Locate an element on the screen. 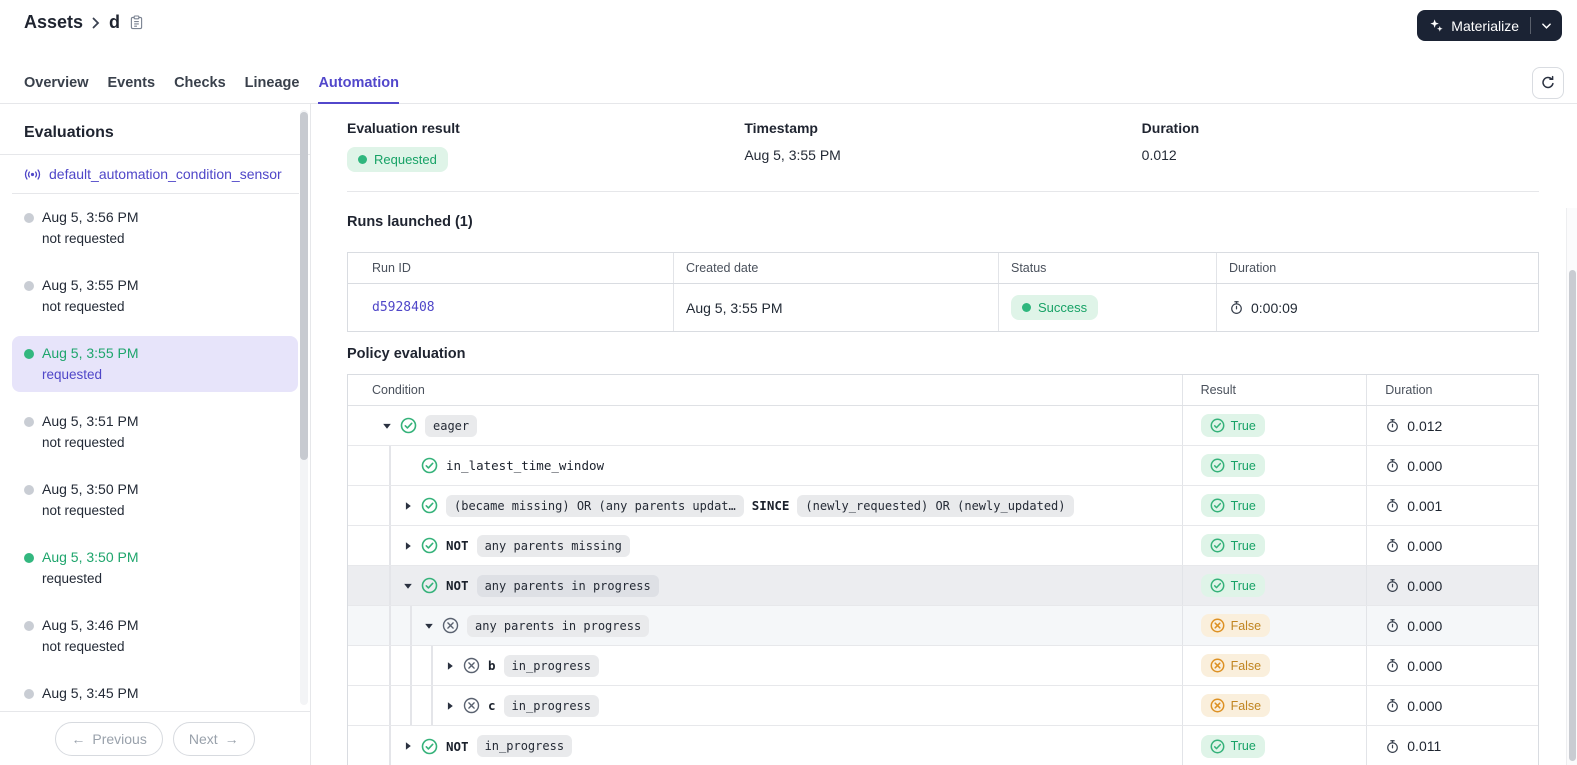 The width and height of the screenshot is (1577, 765). condition-op: c is located at coordinates (492, 705).